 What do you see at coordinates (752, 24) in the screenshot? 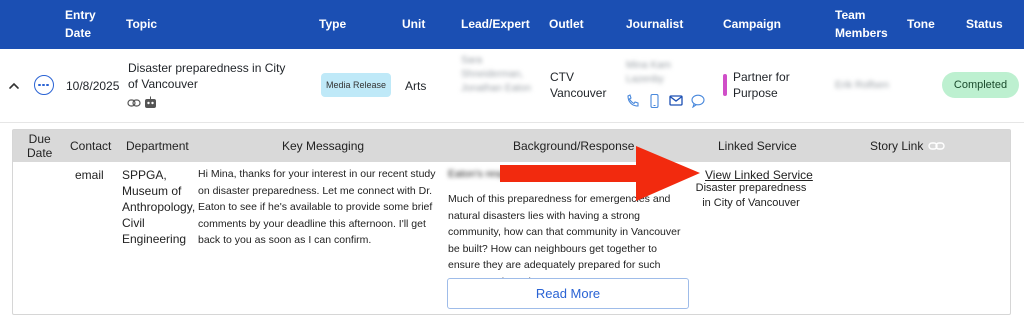
I see `col-campaign: Campaign` at bounding box center [752, 24].